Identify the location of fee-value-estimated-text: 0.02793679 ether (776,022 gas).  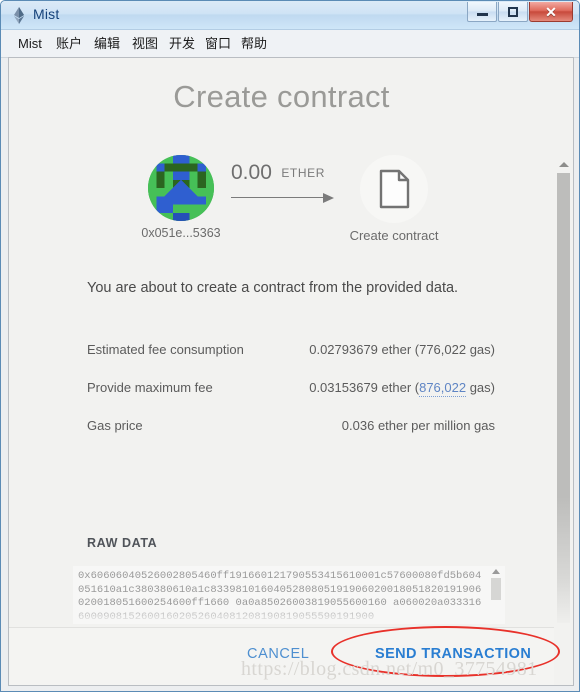
(402, 349).